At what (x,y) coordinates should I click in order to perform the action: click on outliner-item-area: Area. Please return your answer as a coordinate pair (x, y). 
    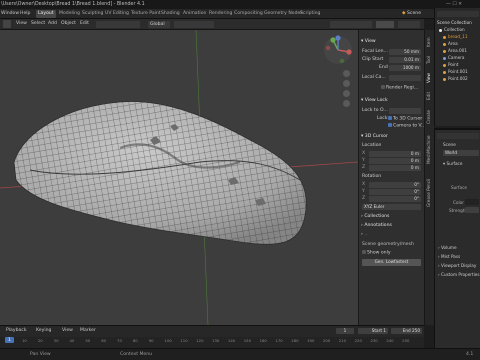
    Looking at the image, I should click on (450, 43).